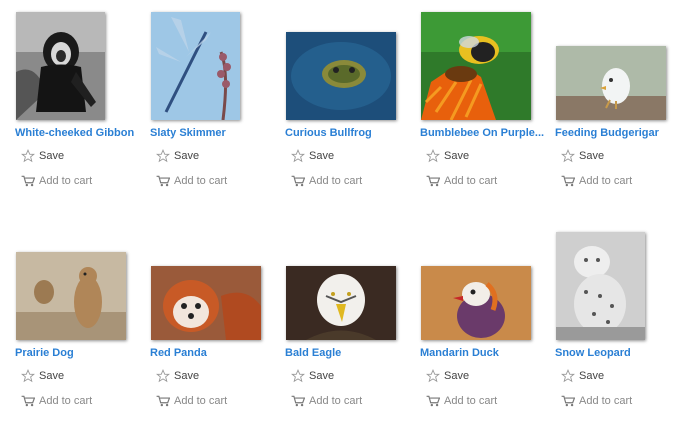  What do you see at coordinates (82, 133) in the screenshot?
I see `photo-title-link: White-cheeked Gibbon` at bounding box center [82, 133].